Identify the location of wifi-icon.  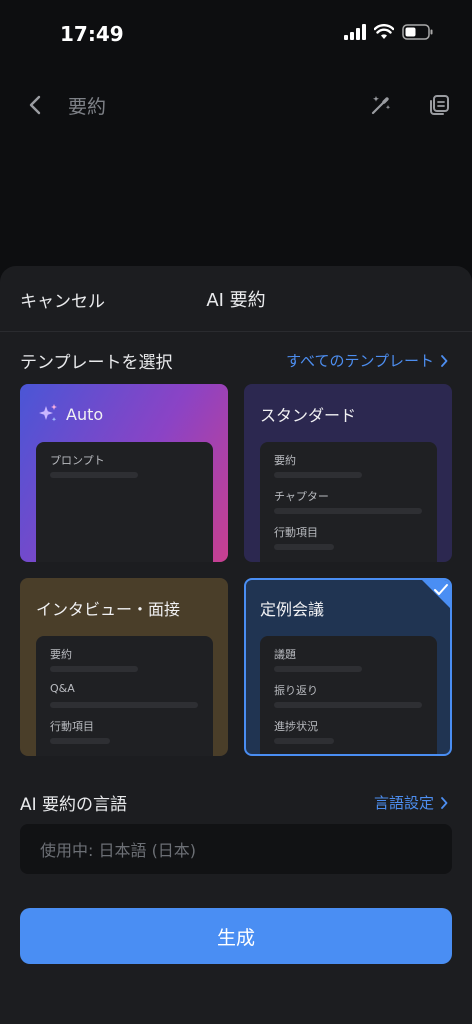
(384, 31).